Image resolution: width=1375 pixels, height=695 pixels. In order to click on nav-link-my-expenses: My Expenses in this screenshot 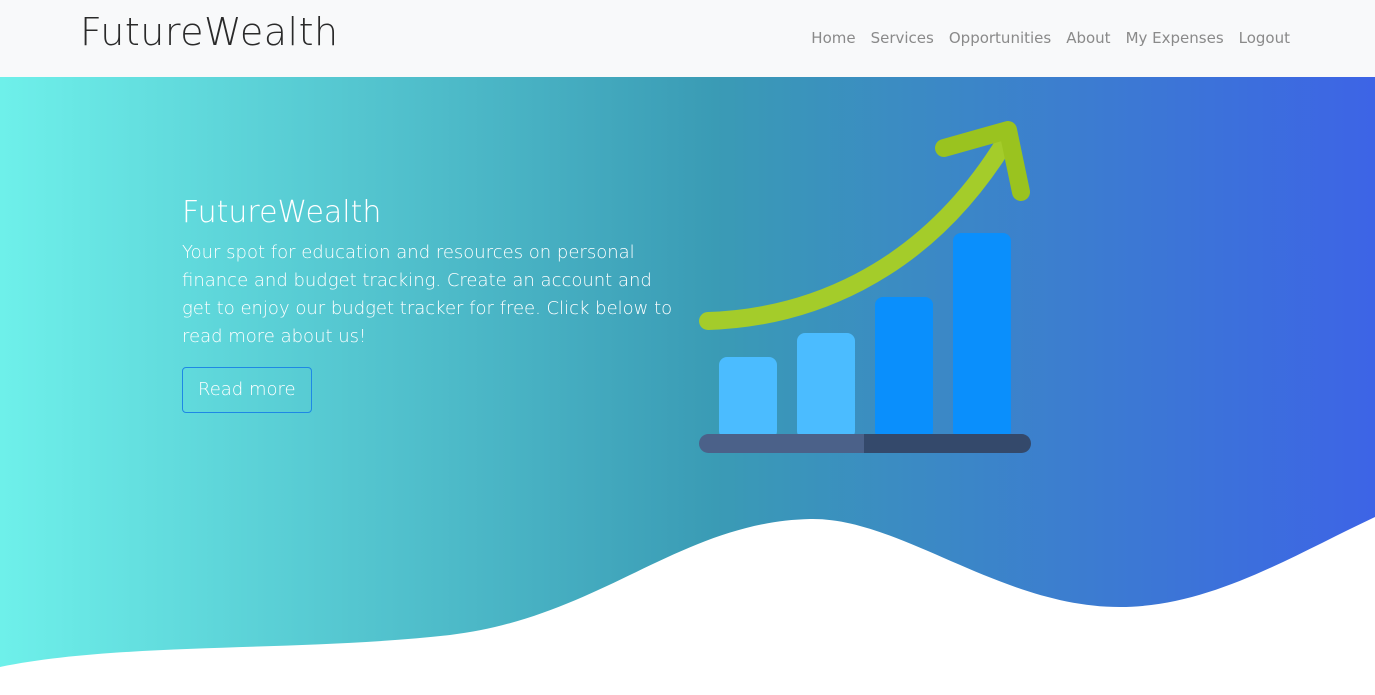, I will do `click(1175, 38)`.